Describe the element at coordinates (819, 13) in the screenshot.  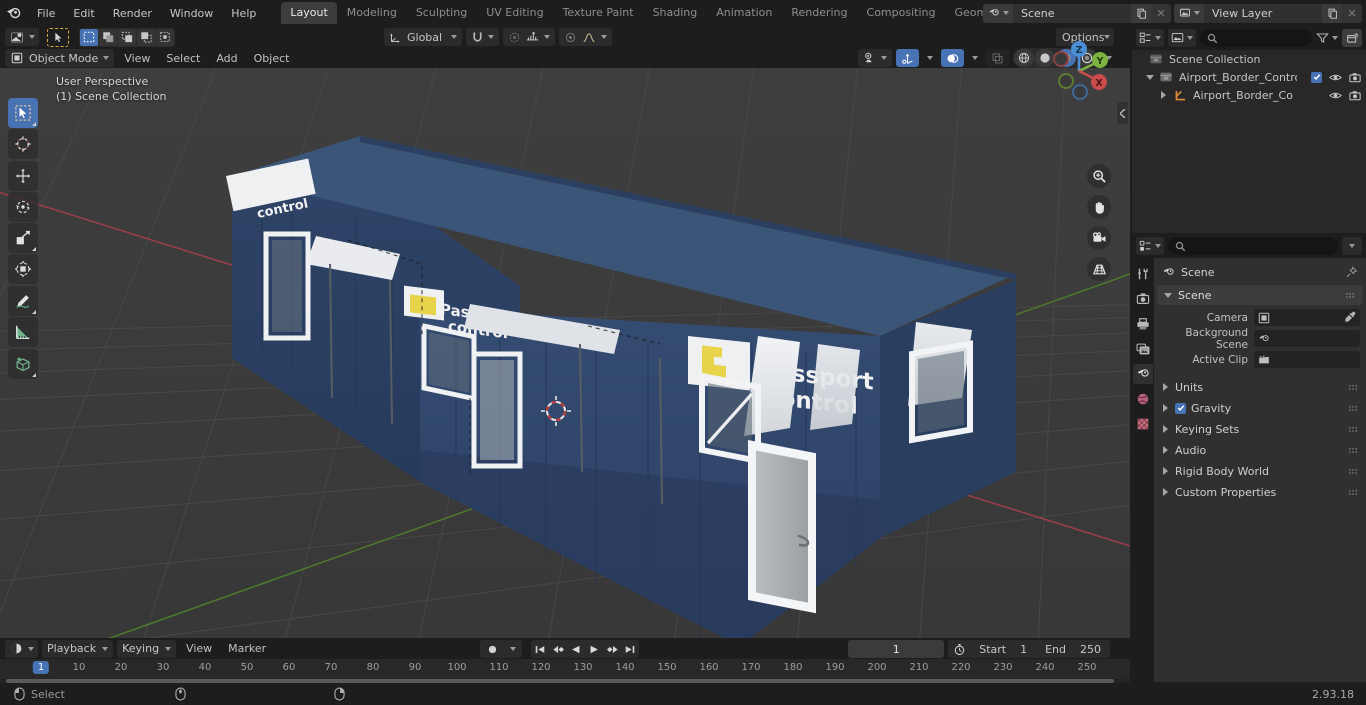
I see `tab-rendering: Rendering` at that location.